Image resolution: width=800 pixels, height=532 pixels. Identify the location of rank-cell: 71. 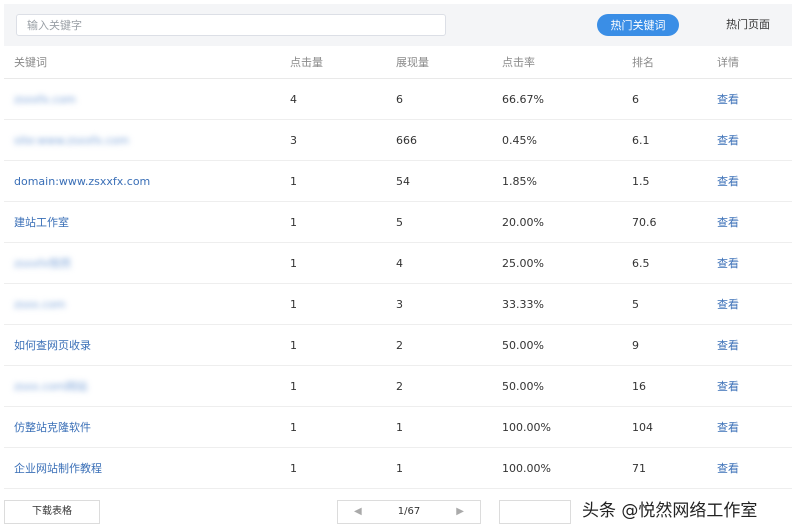
(639, 468).